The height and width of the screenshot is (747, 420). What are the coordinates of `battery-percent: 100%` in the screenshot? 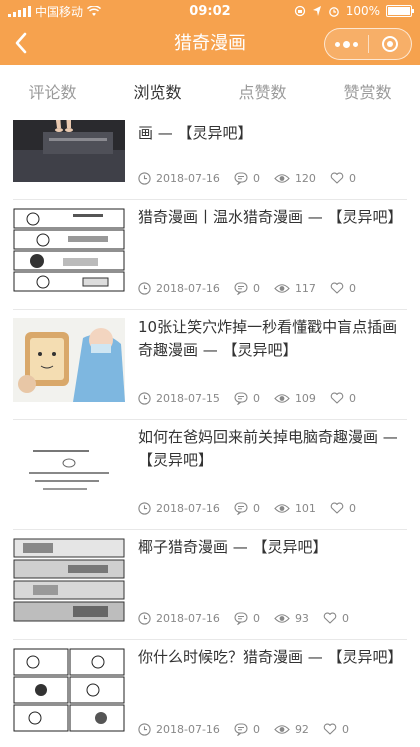 It's located at (362, 11).